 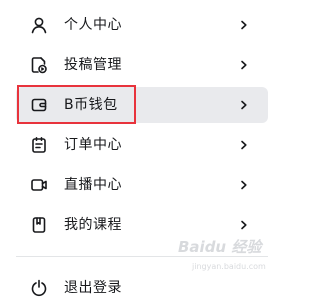 What do you see at coordinates (142, 288) in the screenshot?
I see `menu-item-logout: 退出登录` at bounding box center [142, 288].